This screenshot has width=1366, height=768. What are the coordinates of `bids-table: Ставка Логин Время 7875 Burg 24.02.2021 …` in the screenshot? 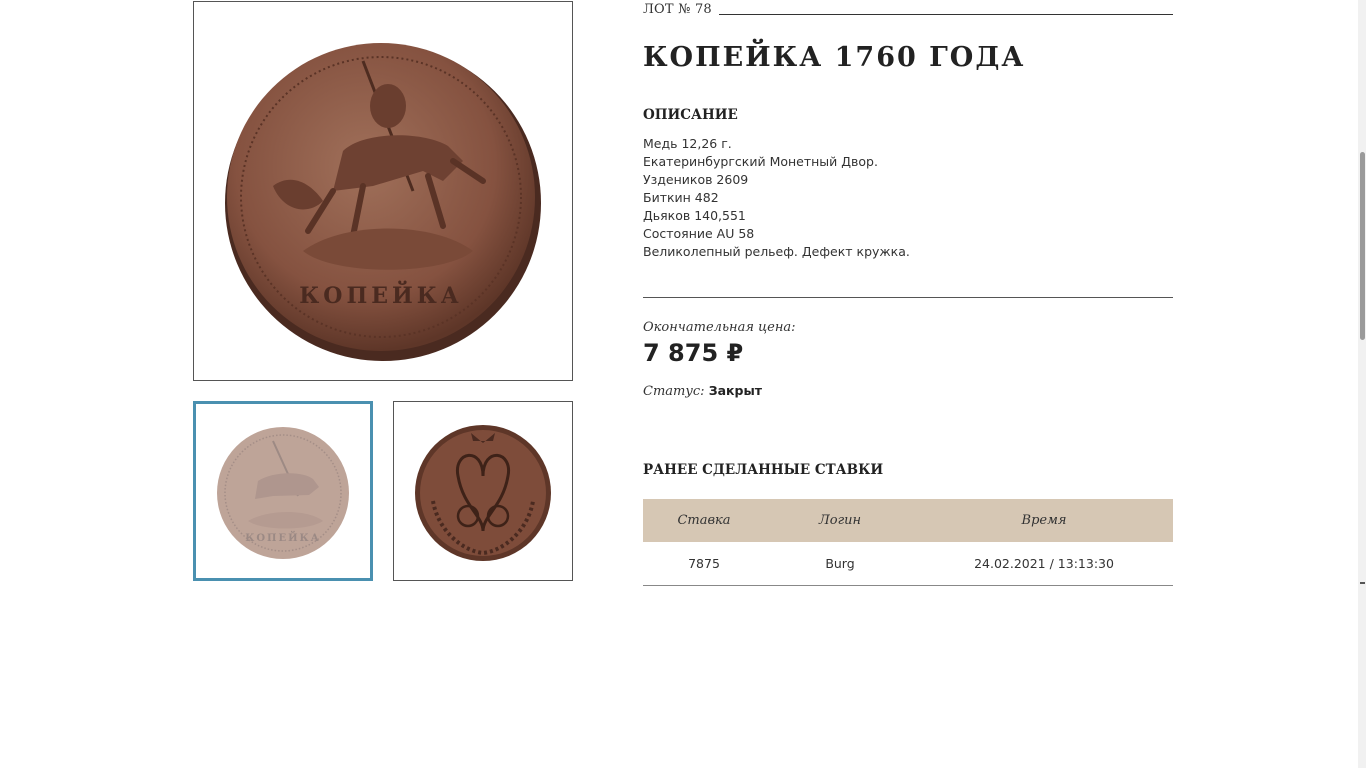 It's located at (908, 542).